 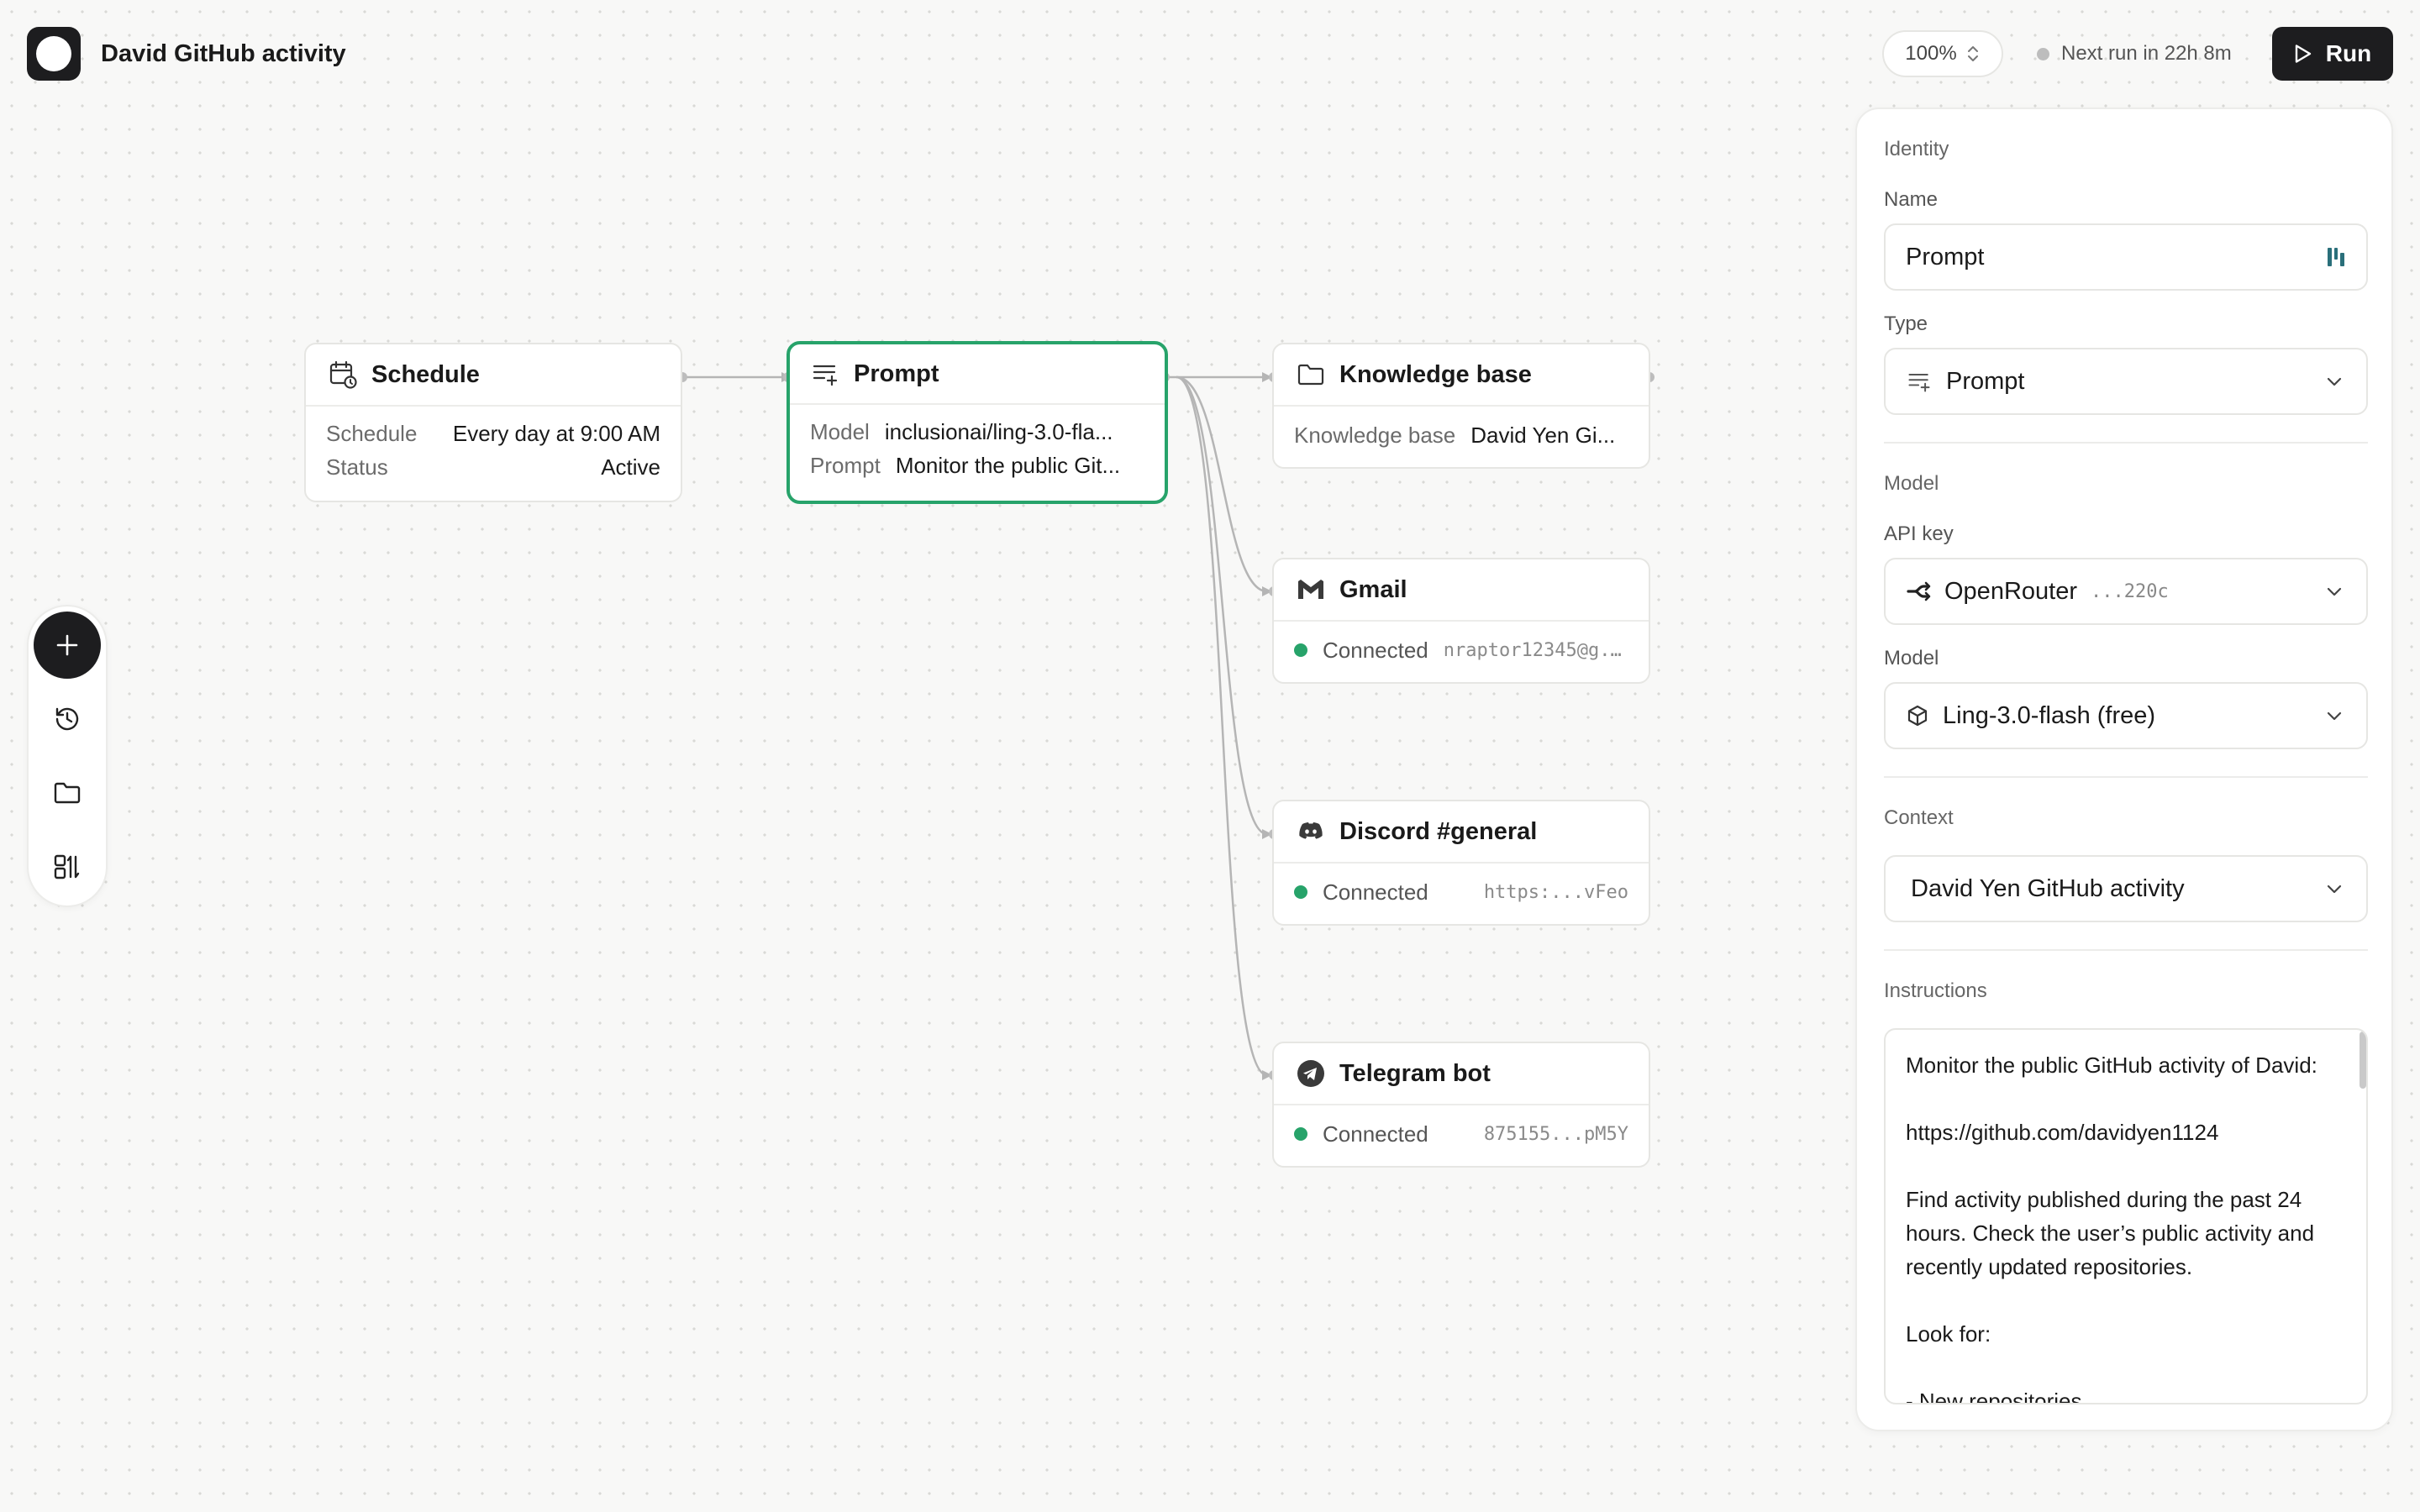 What do you see at coordinates (372, 433) in the screenshot?
I see `field-key: Schedule` at bounding box center [372, 433].